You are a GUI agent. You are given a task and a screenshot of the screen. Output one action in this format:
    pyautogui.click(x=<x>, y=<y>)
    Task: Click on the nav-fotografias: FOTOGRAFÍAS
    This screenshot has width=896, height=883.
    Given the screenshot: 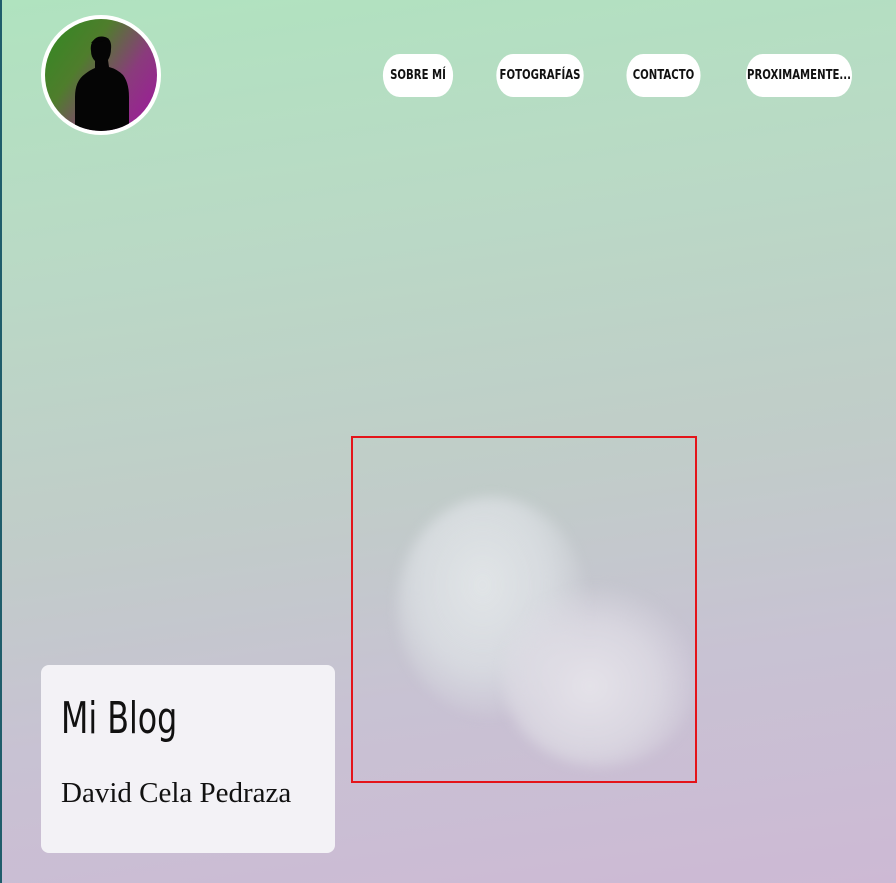 What is the action you would take?
    pyautogui.click(x=540, y=75)
    